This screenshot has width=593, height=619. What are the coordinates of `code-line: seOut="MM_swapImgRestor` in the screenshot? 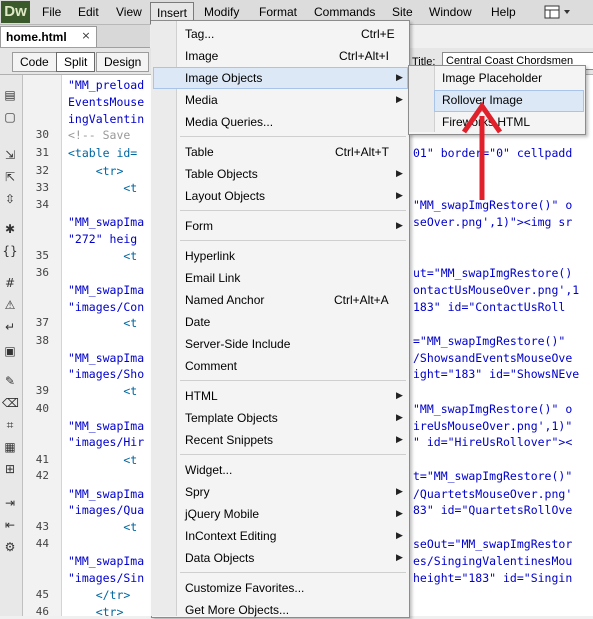 It's located at (493, 544).